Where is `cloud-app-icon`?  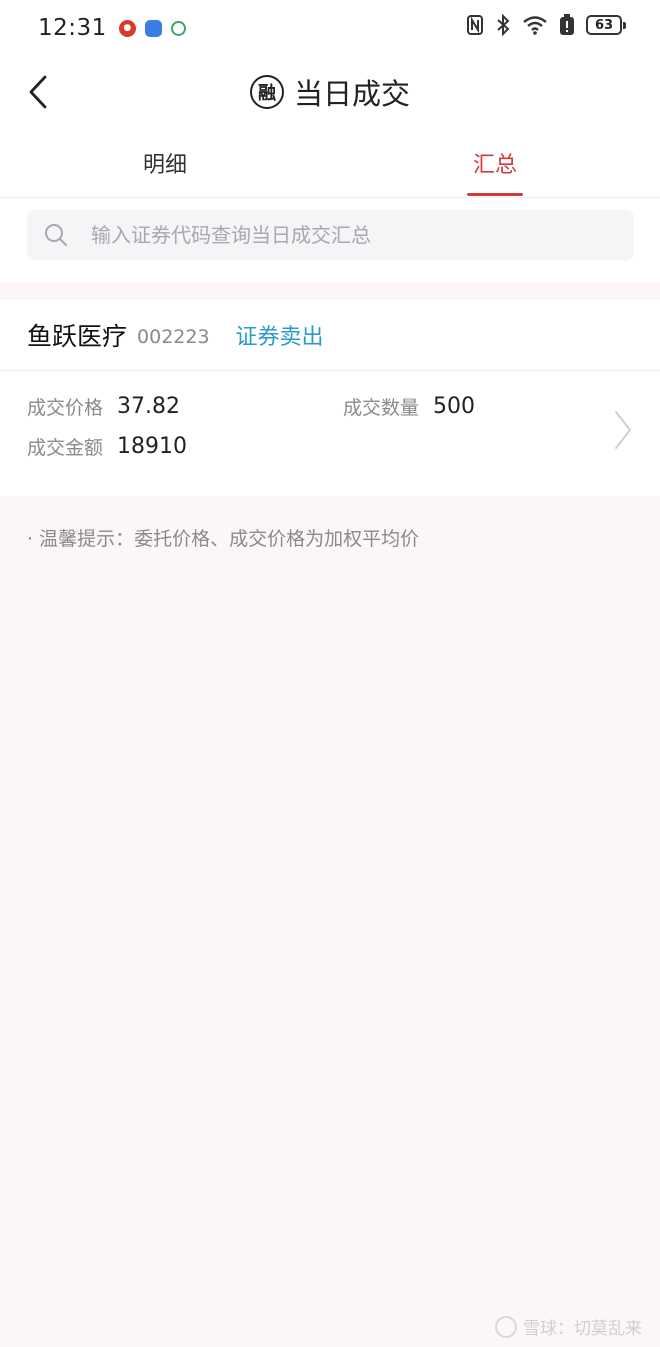 cloud-app-icon is located at coordinates (153, 28).